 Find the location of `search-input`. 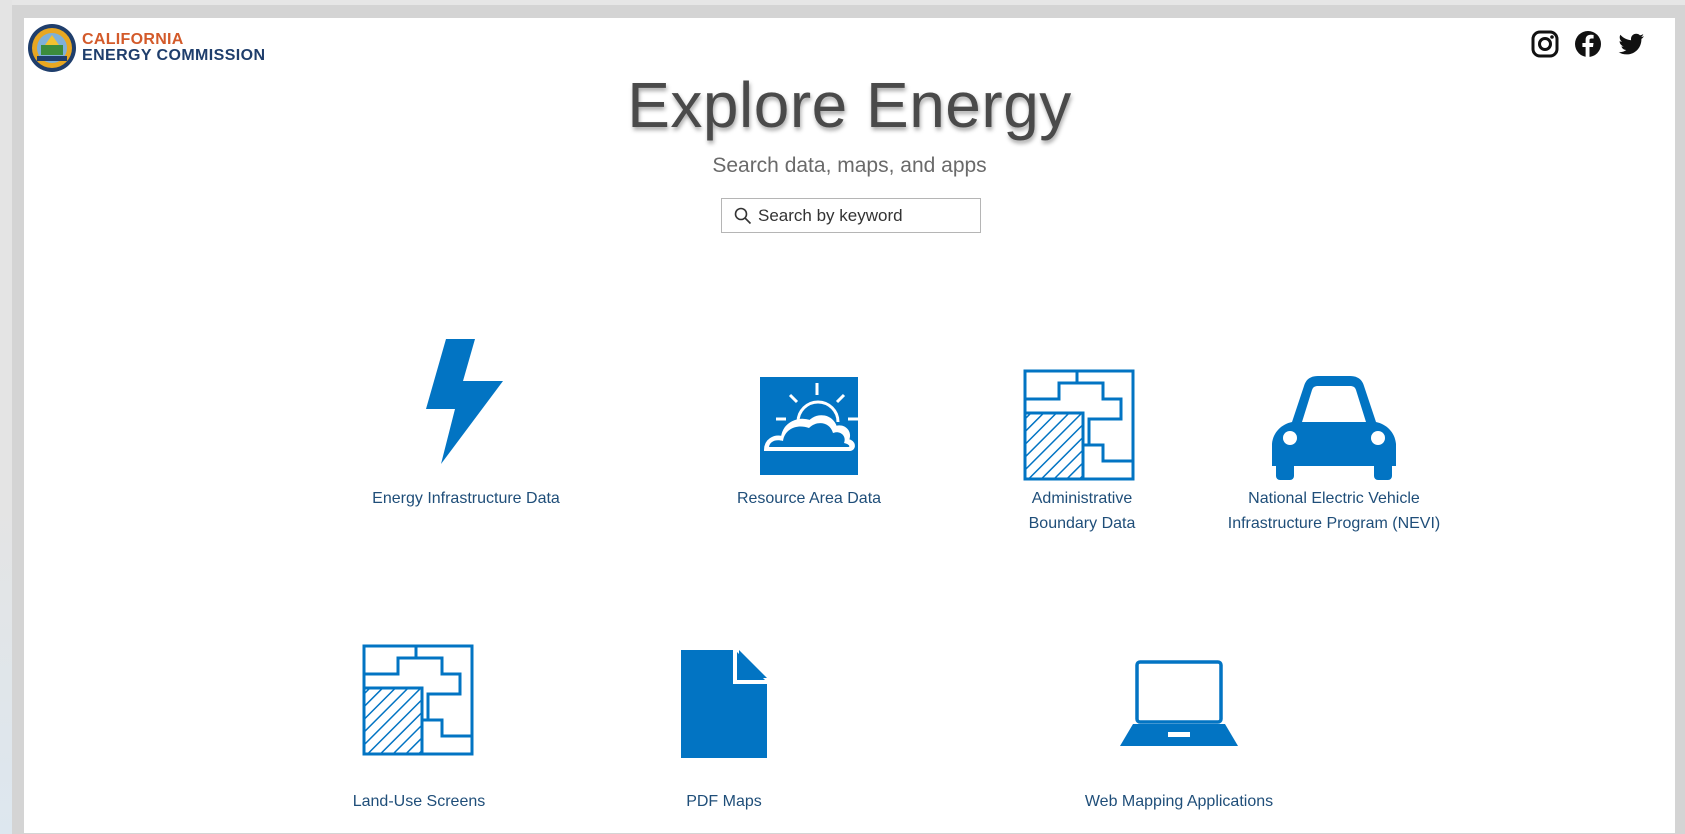

search-input is located at coordinates (863, 215).